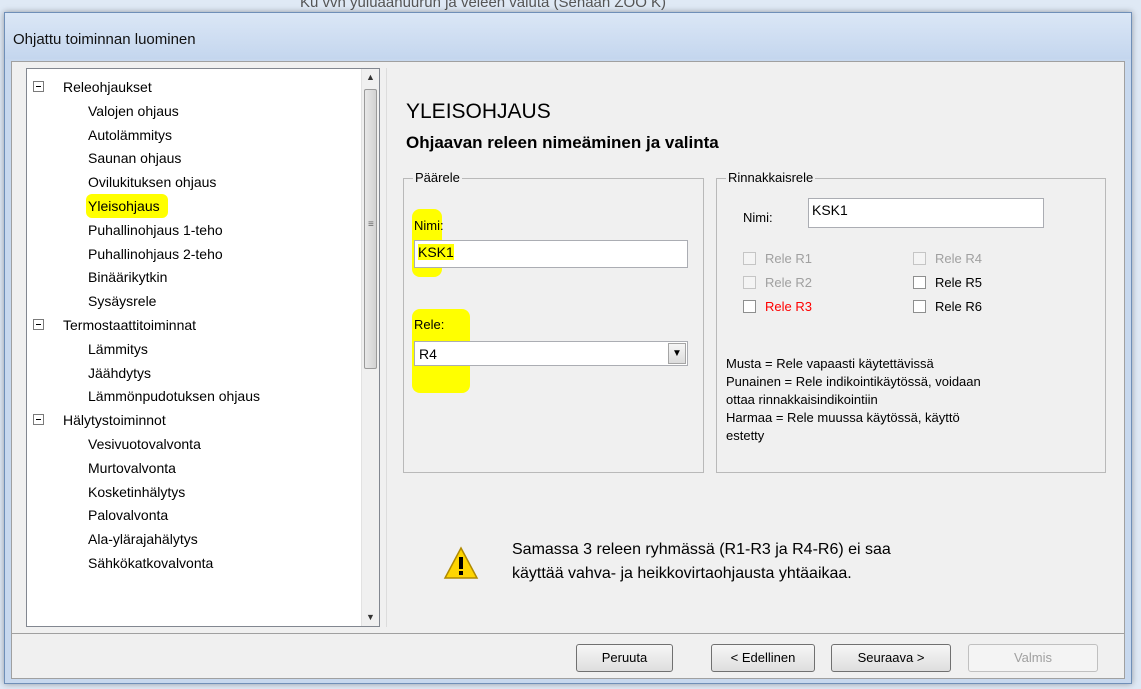 This screenshot has width=1141, height=689. Describe the element at coordinates (128, 515) in the screenshot. I see `tree-item-label: Palovalvonta` at that location.